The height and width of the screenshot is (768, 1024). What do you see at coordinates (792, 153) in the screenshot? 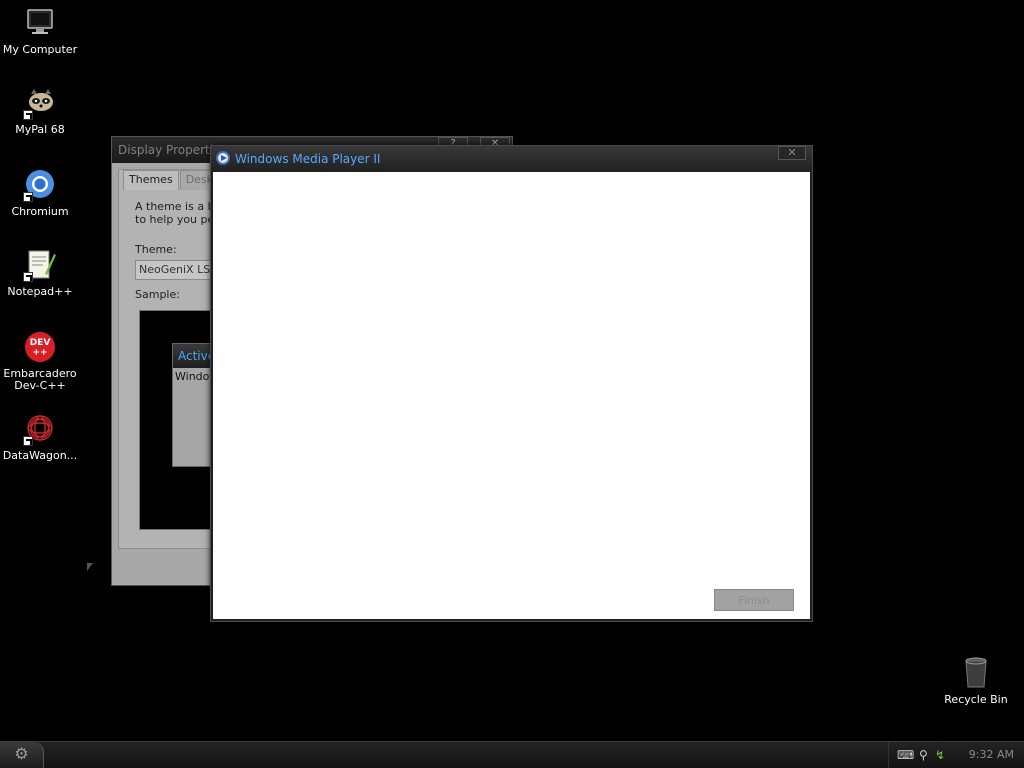
I see `close-button: ✕` at bounding box center [792, 153].